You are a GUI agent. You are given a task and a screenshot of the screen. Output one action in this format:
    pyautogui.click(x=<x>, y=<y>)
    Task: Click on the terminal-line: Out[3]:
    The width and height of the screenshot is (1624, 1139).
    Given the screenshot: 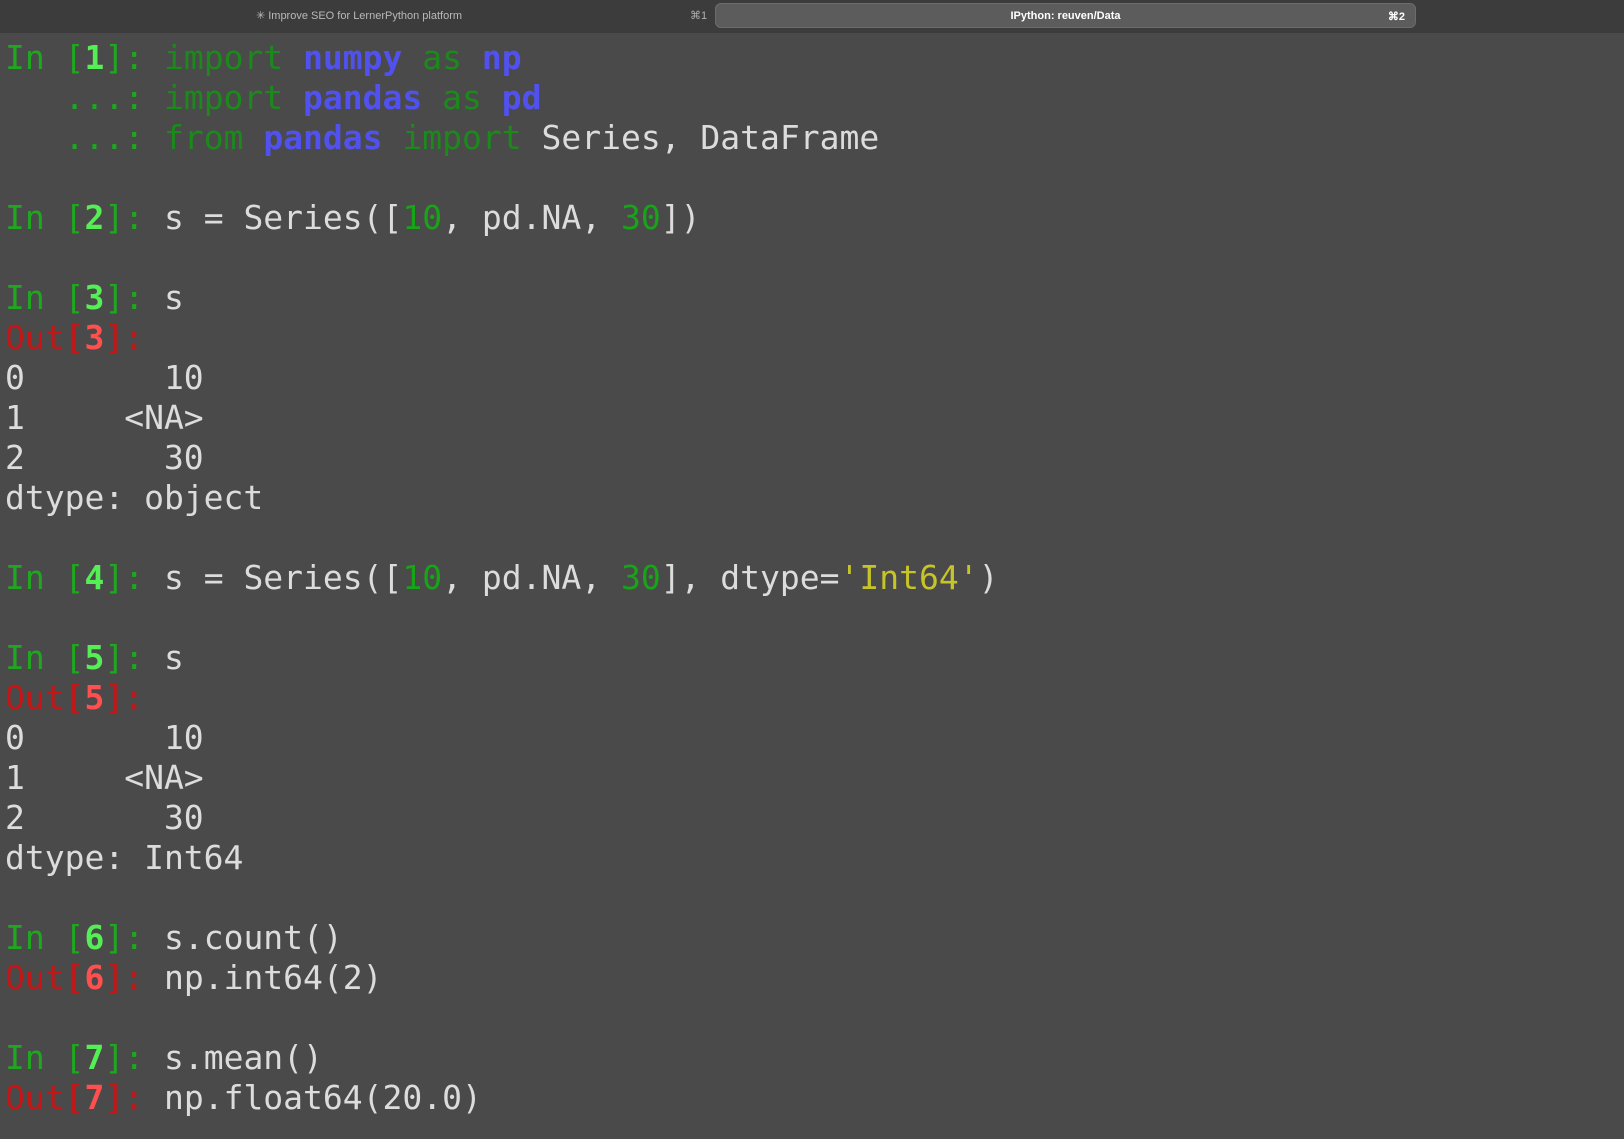 What is the action you would take?
    pyautogui.click(x=814, y=338)
    